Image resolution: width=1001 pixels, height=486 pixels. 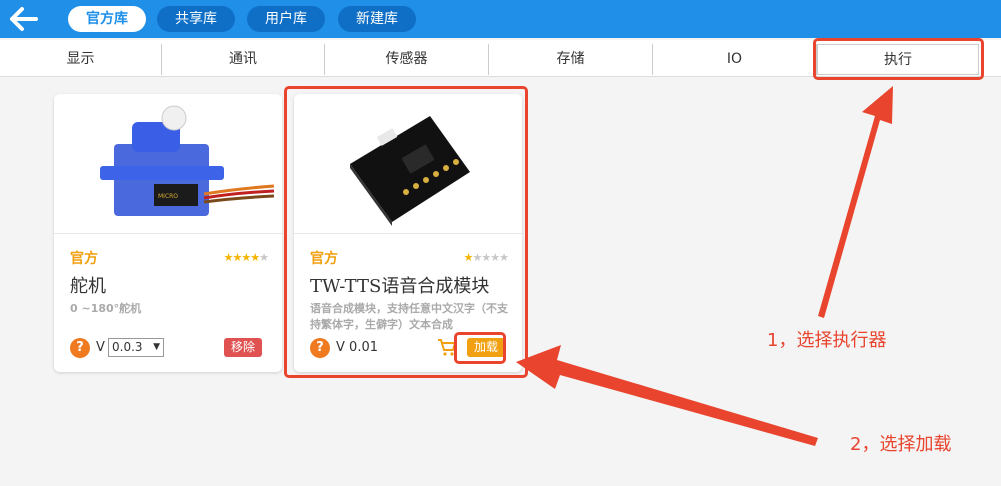 What do you see at coordinates (377, 19) in the screenshot?
I see `tab-new-library: 新建库` at bounding box center [377, 19].